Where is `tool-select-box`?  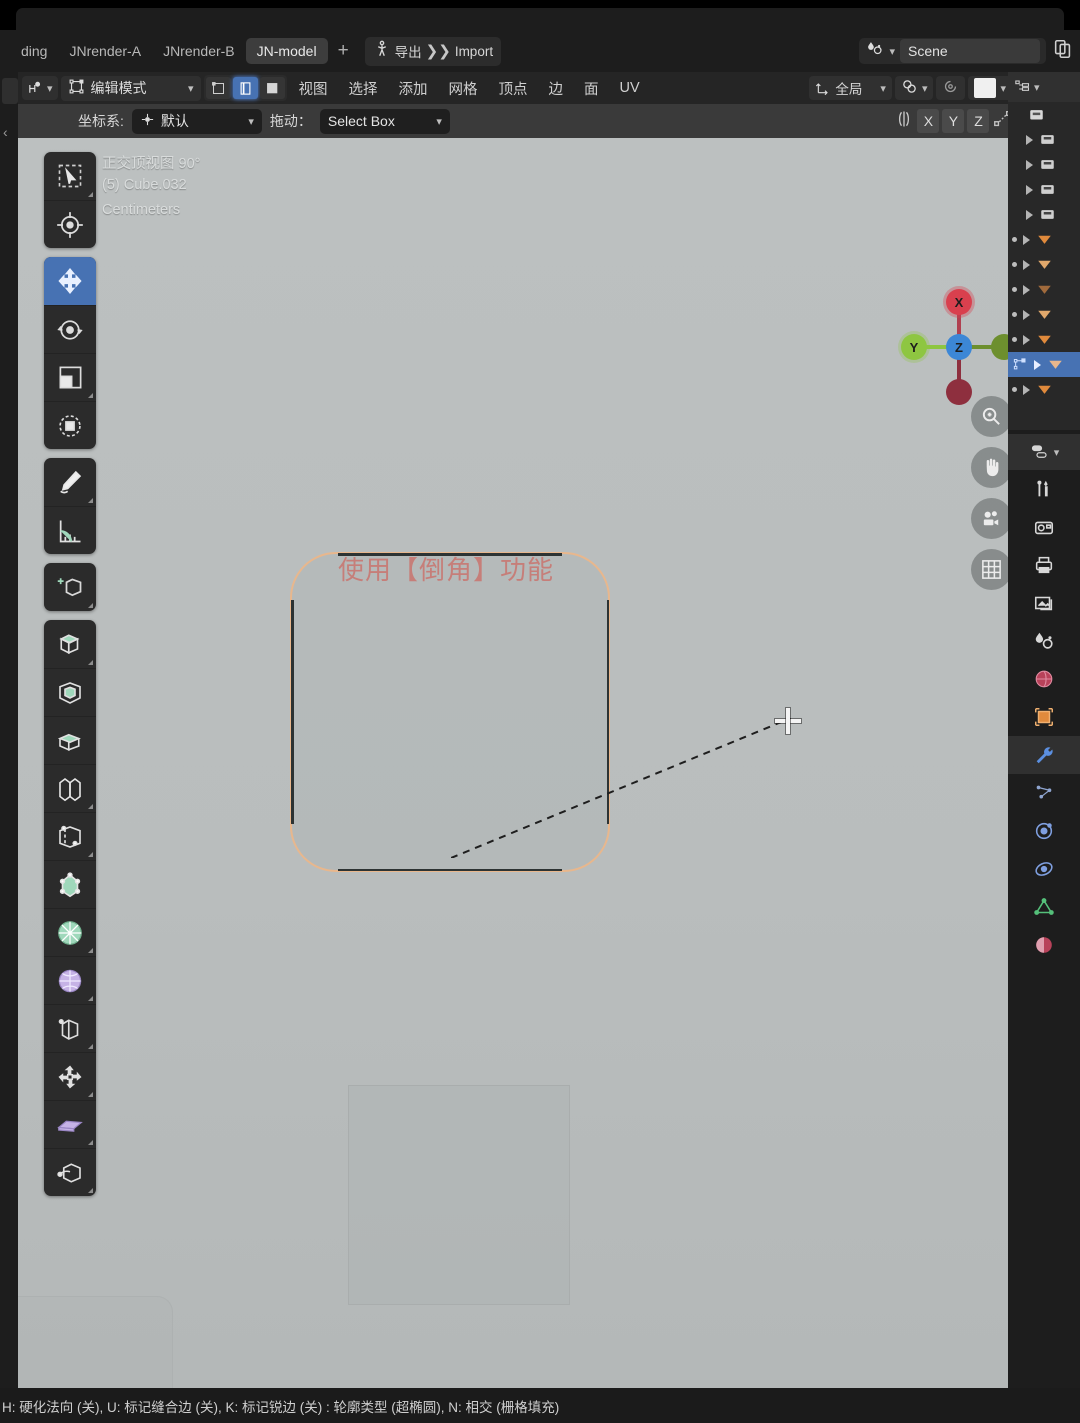 tool-select-box is located at coordinates (70, 176).